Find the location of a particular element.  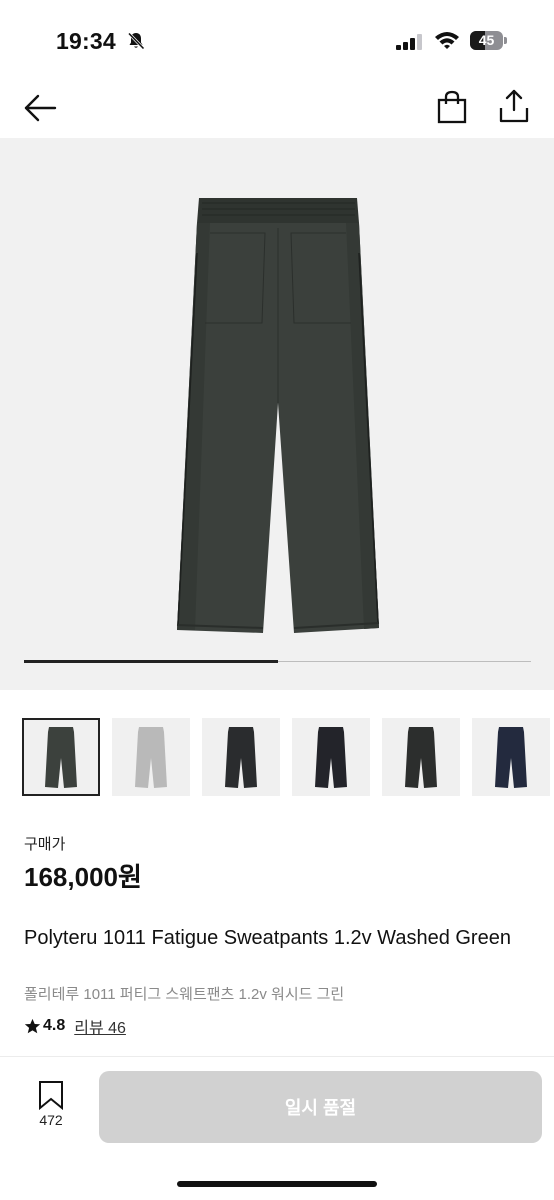

star-icon is located at coordinates (32, 1025).